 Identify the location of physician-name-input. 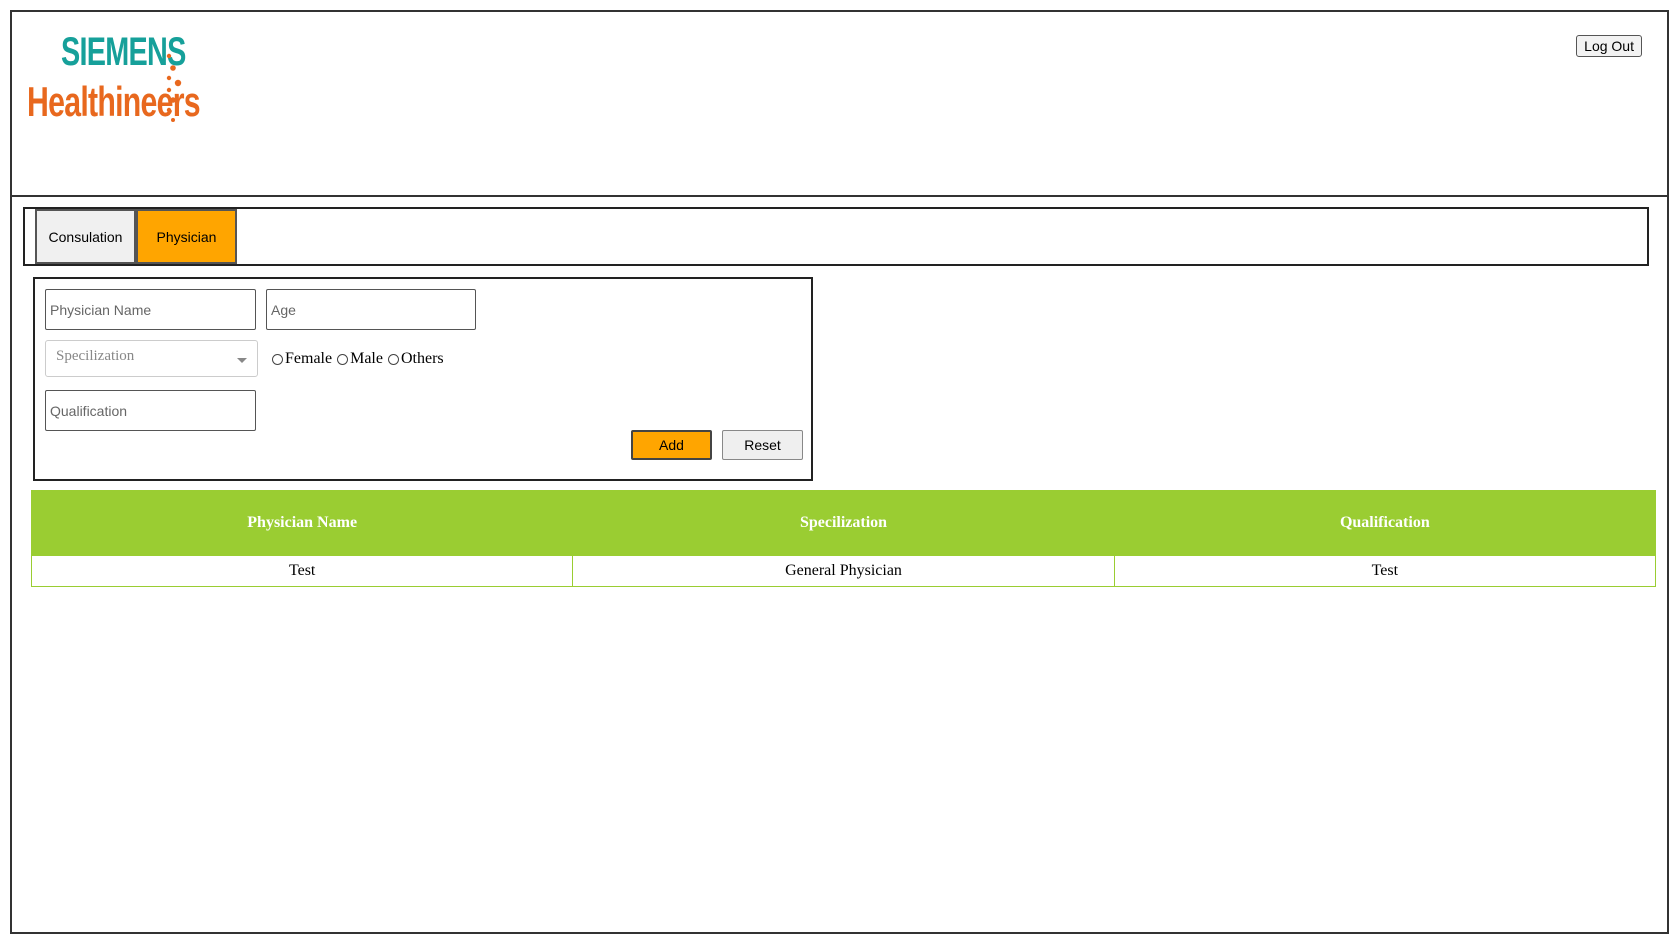
(150, 309).